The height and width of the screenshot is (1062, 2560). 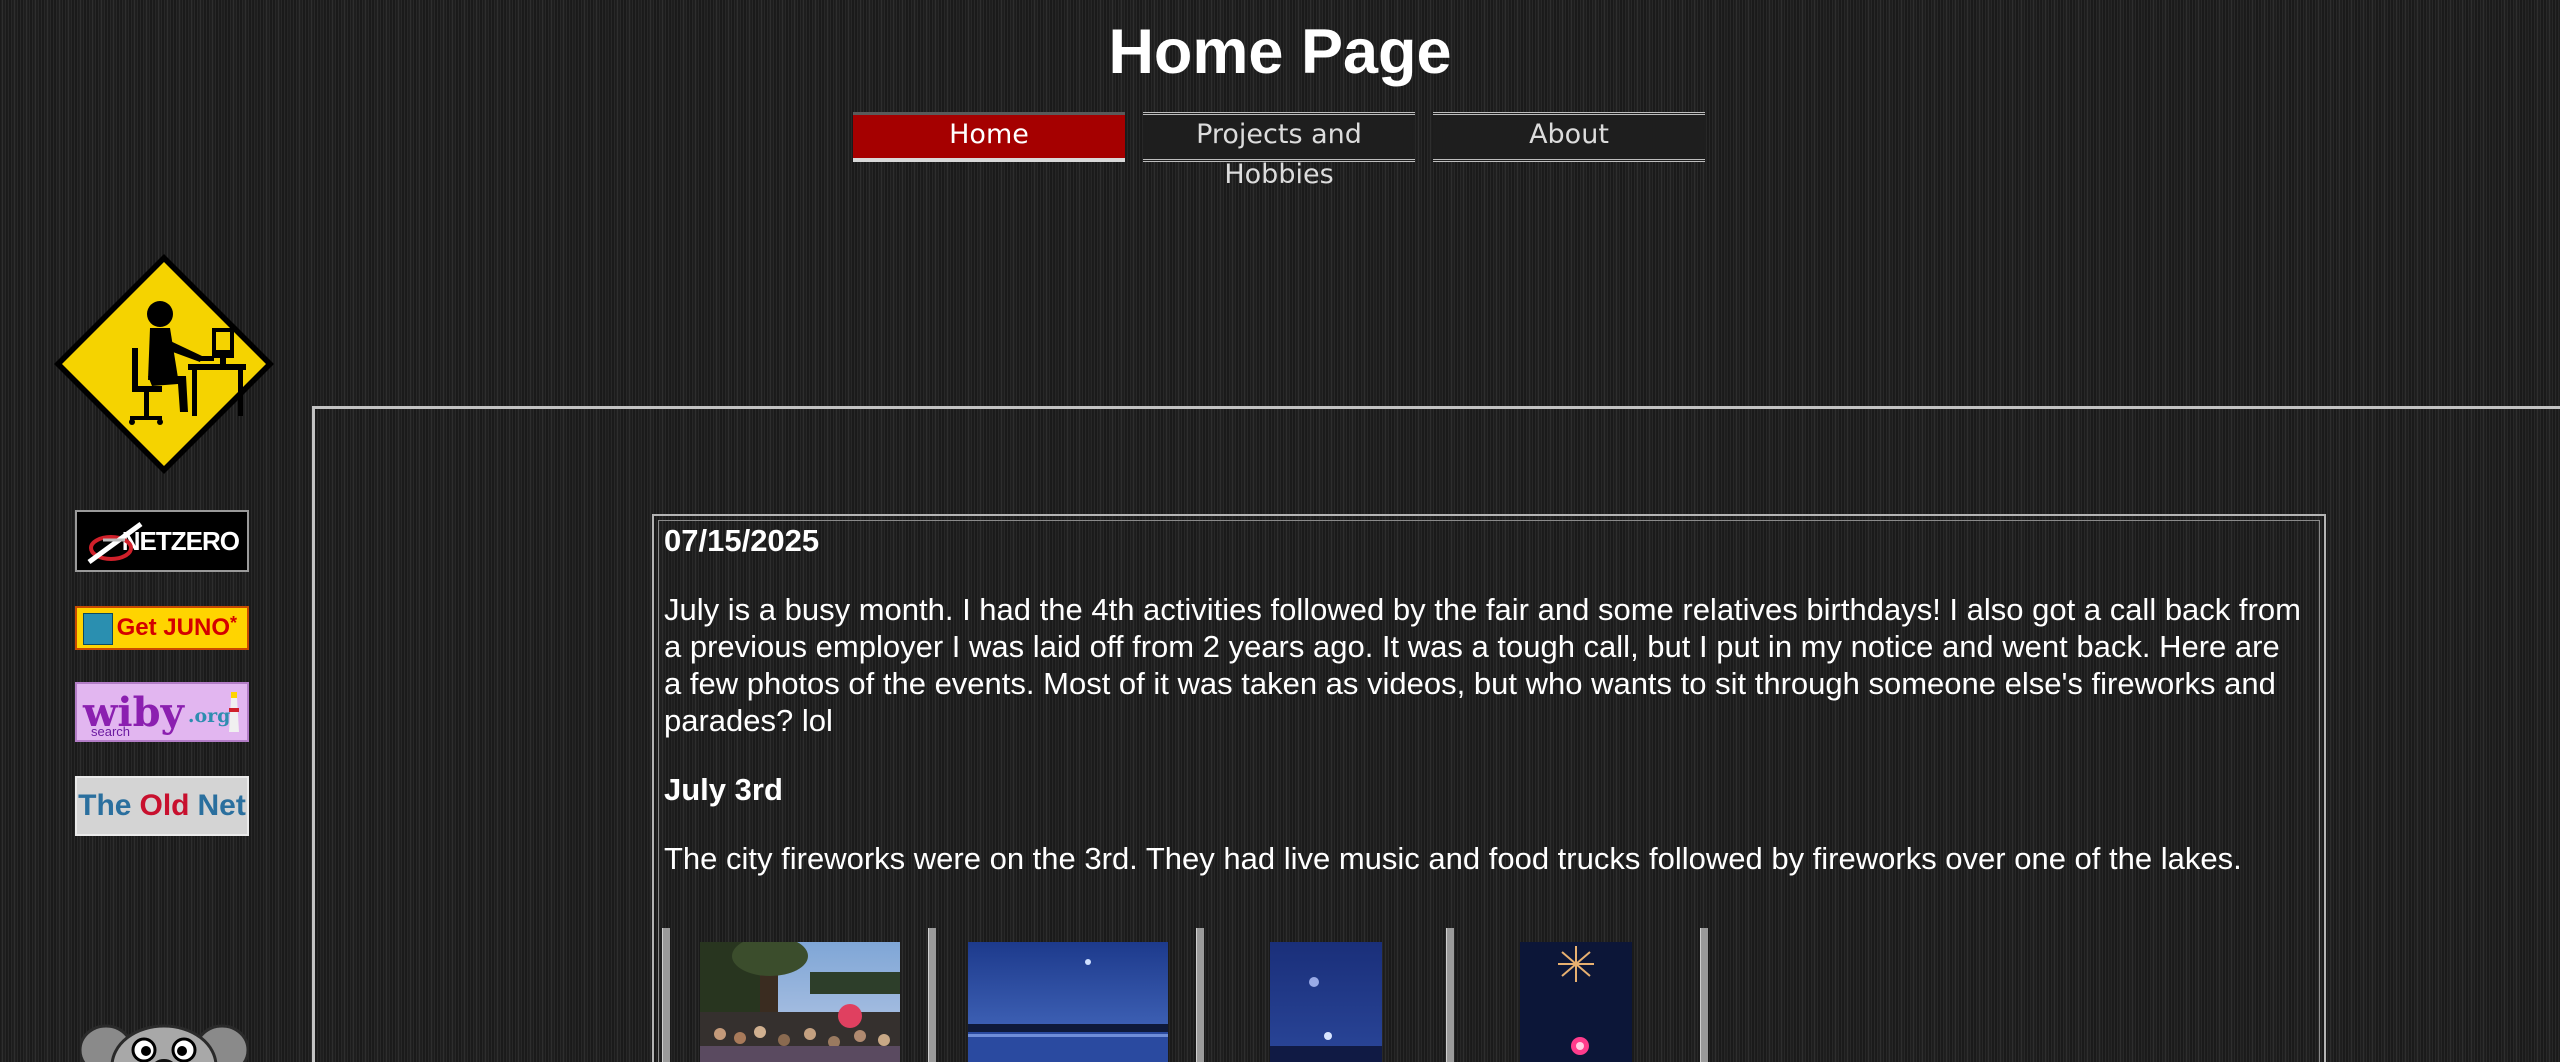 I want to click on juno-pencil-icon, so click(x=98, y=629).